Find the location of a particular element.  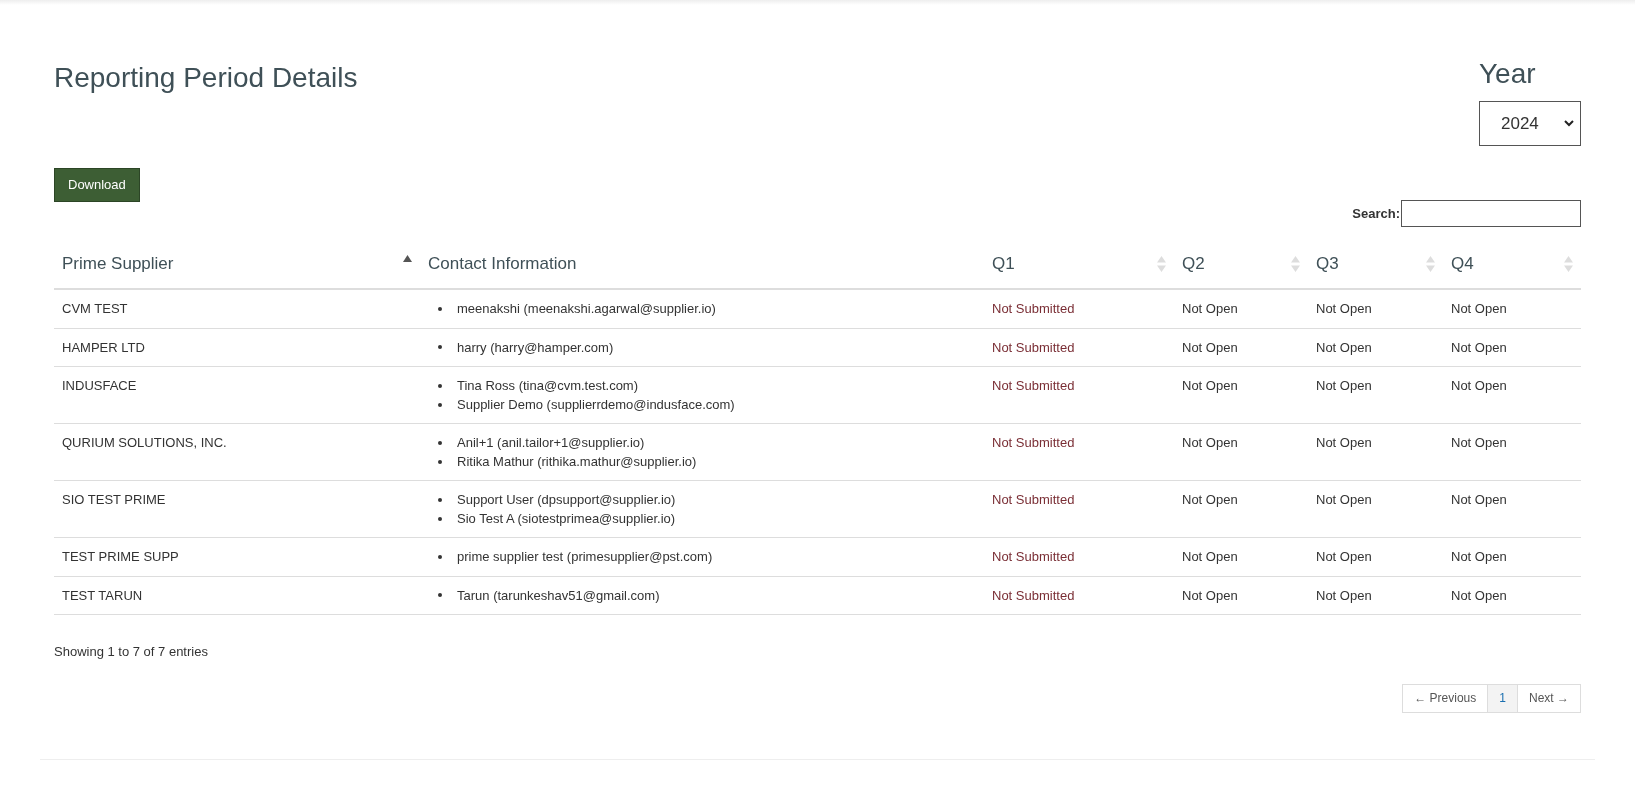

contact-text: Tina Ross (tina@cvm.test.com) is located at coordinates (548, 386).